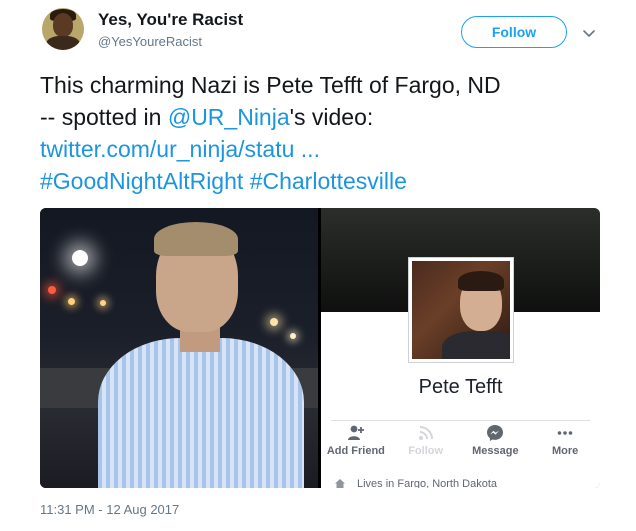 The image size is (636, 531). Describe the element at coordinates (355, 451) in the screenshot. I see `fb-action-label: Add Friend` at that location.